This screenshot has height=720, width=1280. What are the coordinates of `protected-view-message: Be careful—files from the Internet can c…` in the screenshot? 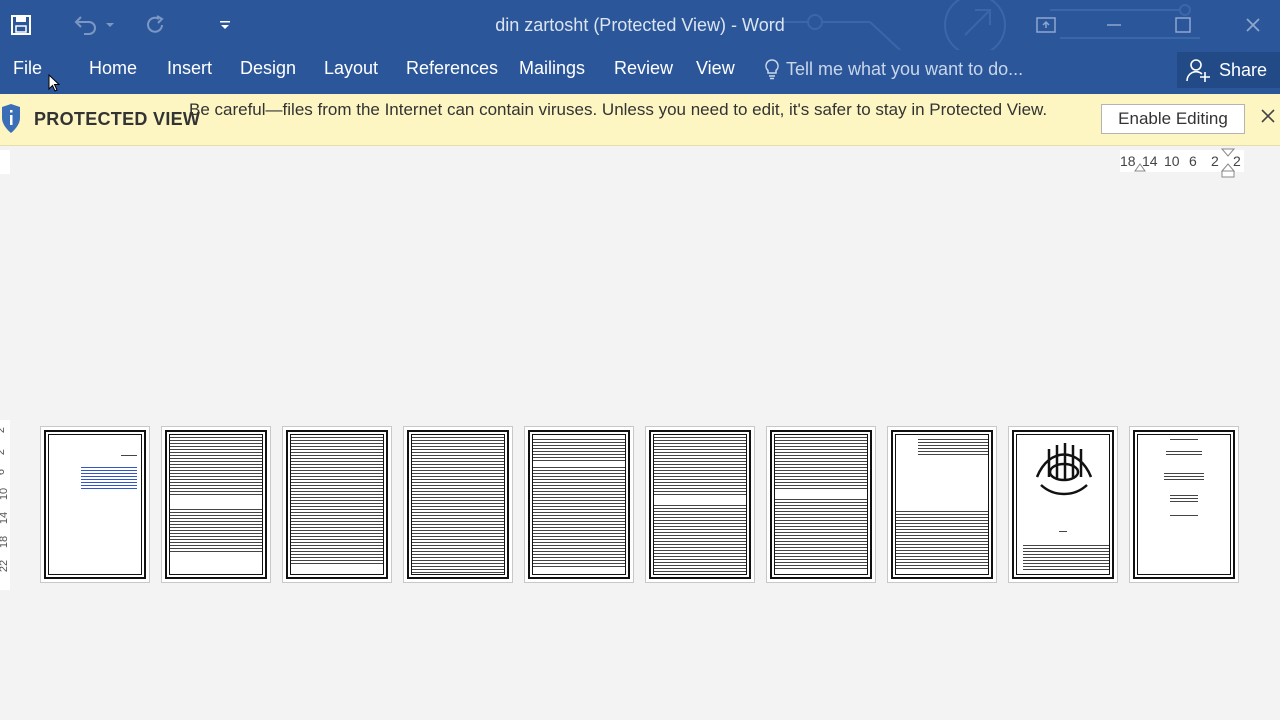 It's located at (618, 109).